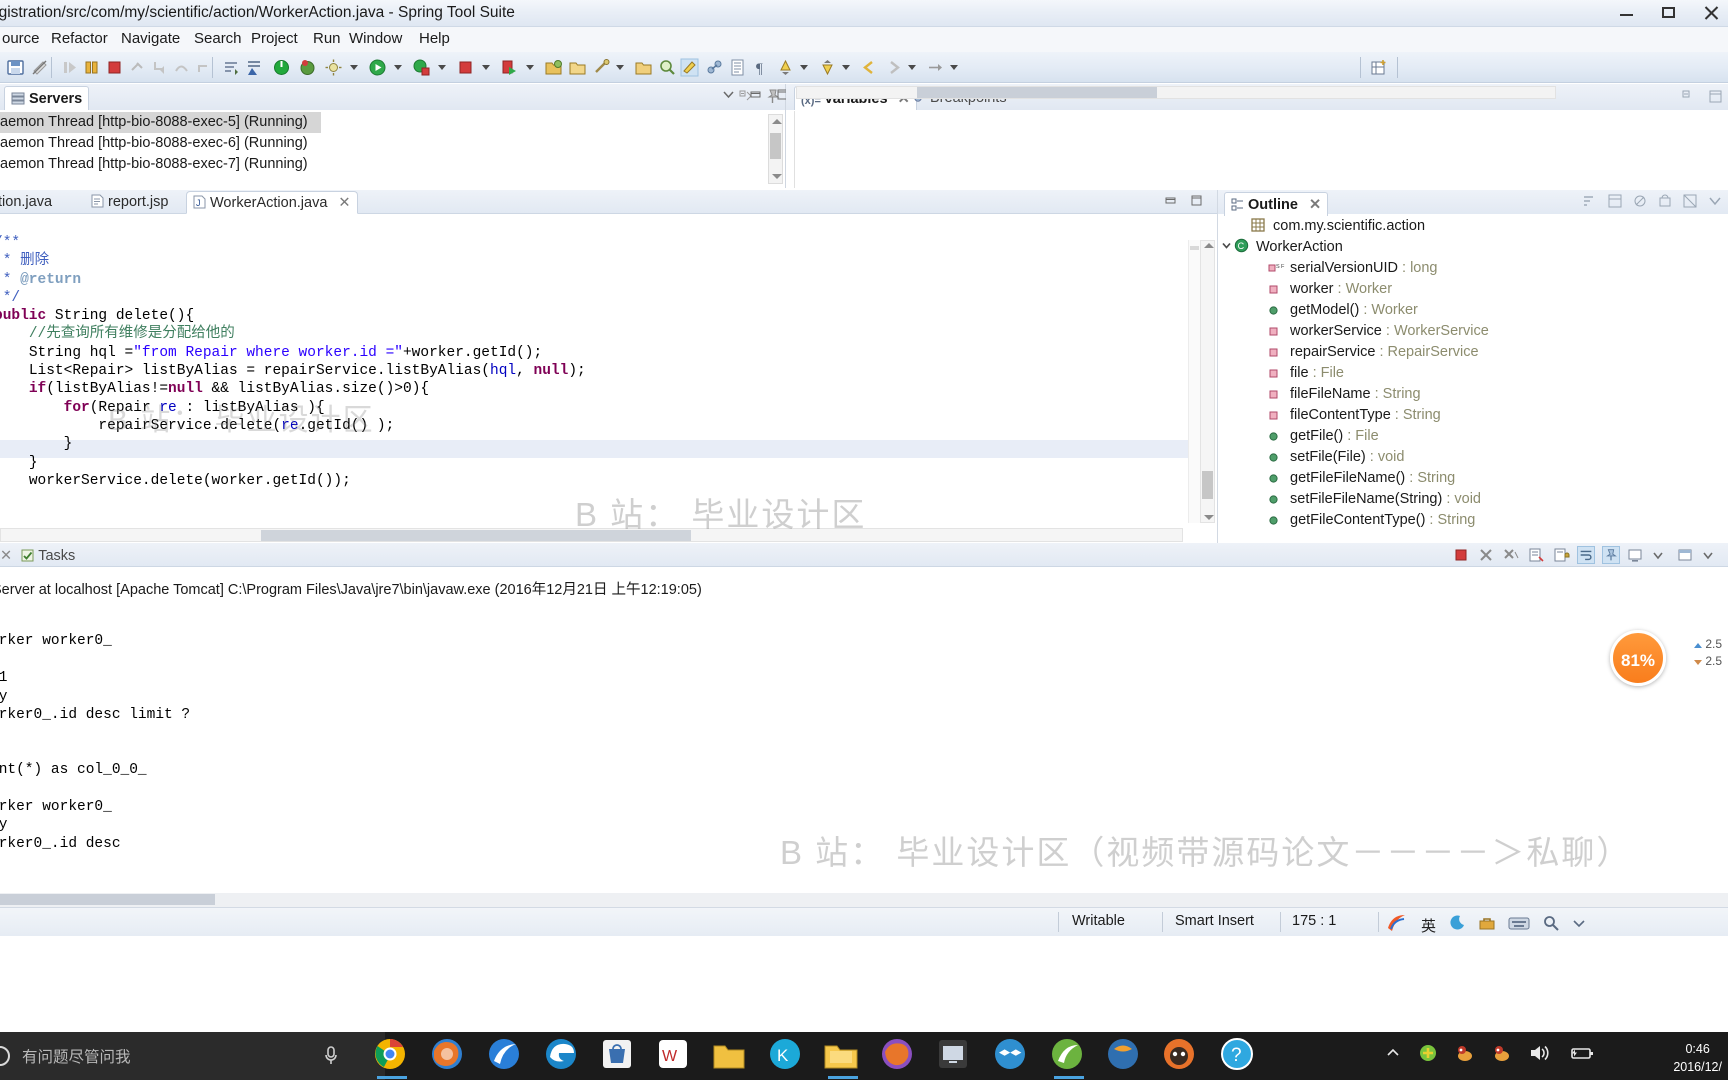 Image resolution: width=1728 pixels, height=1080 pixels. I want to click on search-ref-icon, so click(601, 67).